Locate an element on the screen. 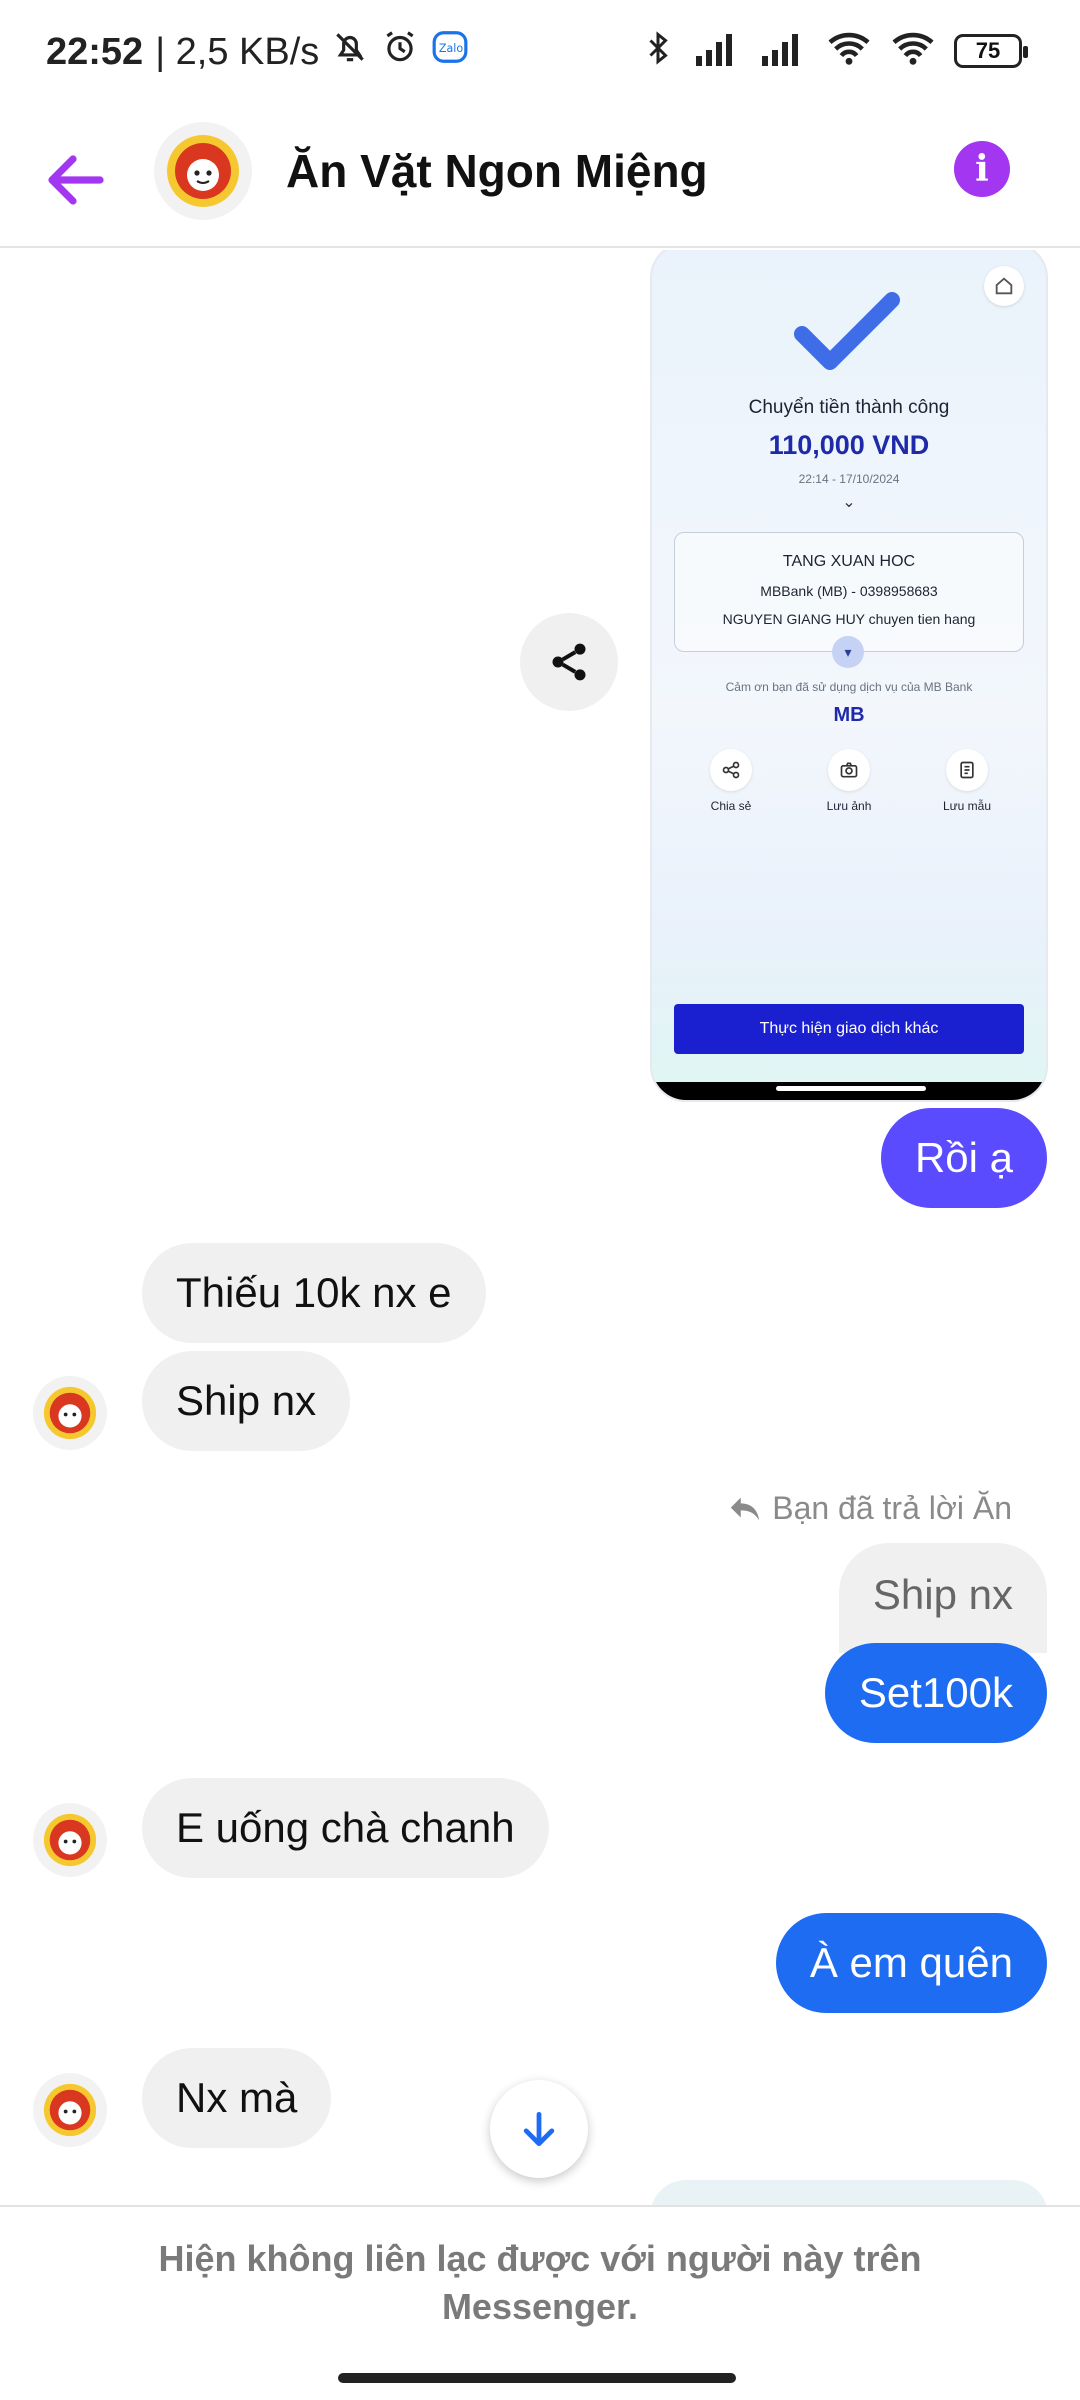  chevron-down-icon: ▾ is located at coordinates (848, 652).